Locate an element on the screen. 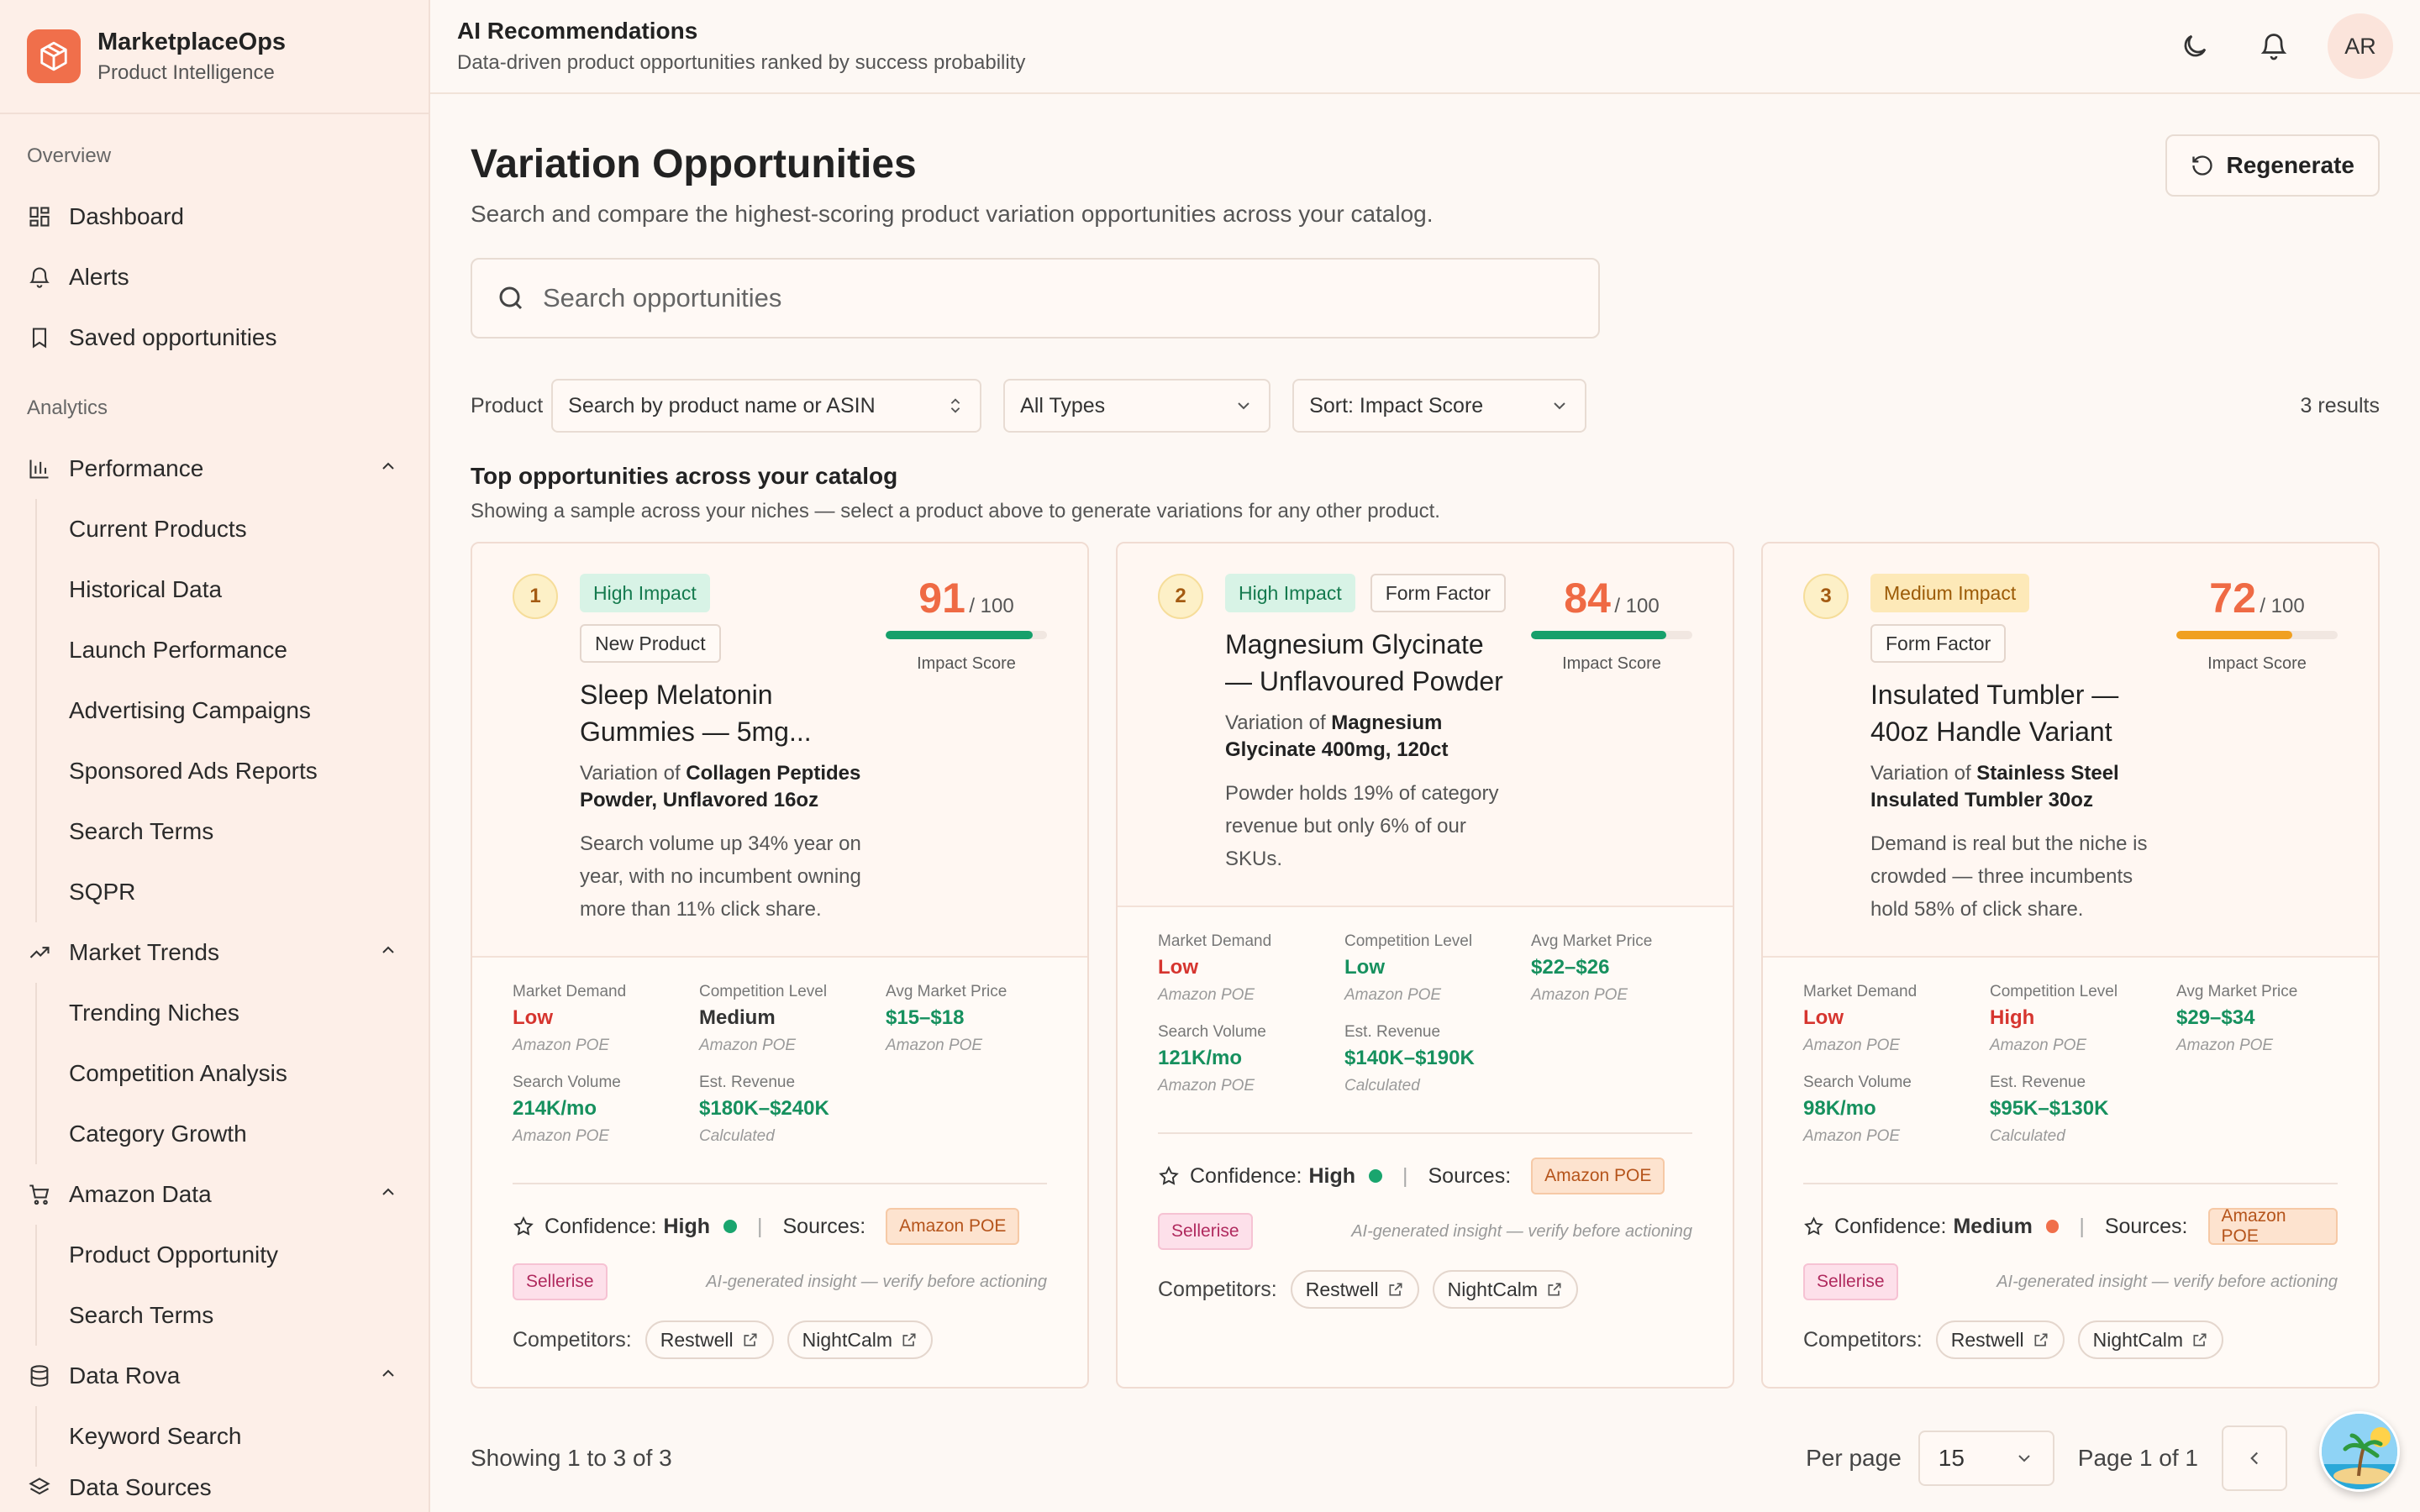 The image size is (2420, 1512). sidebar-item-trending-niches: Trending Niches is located at coordinates (249, 1013).